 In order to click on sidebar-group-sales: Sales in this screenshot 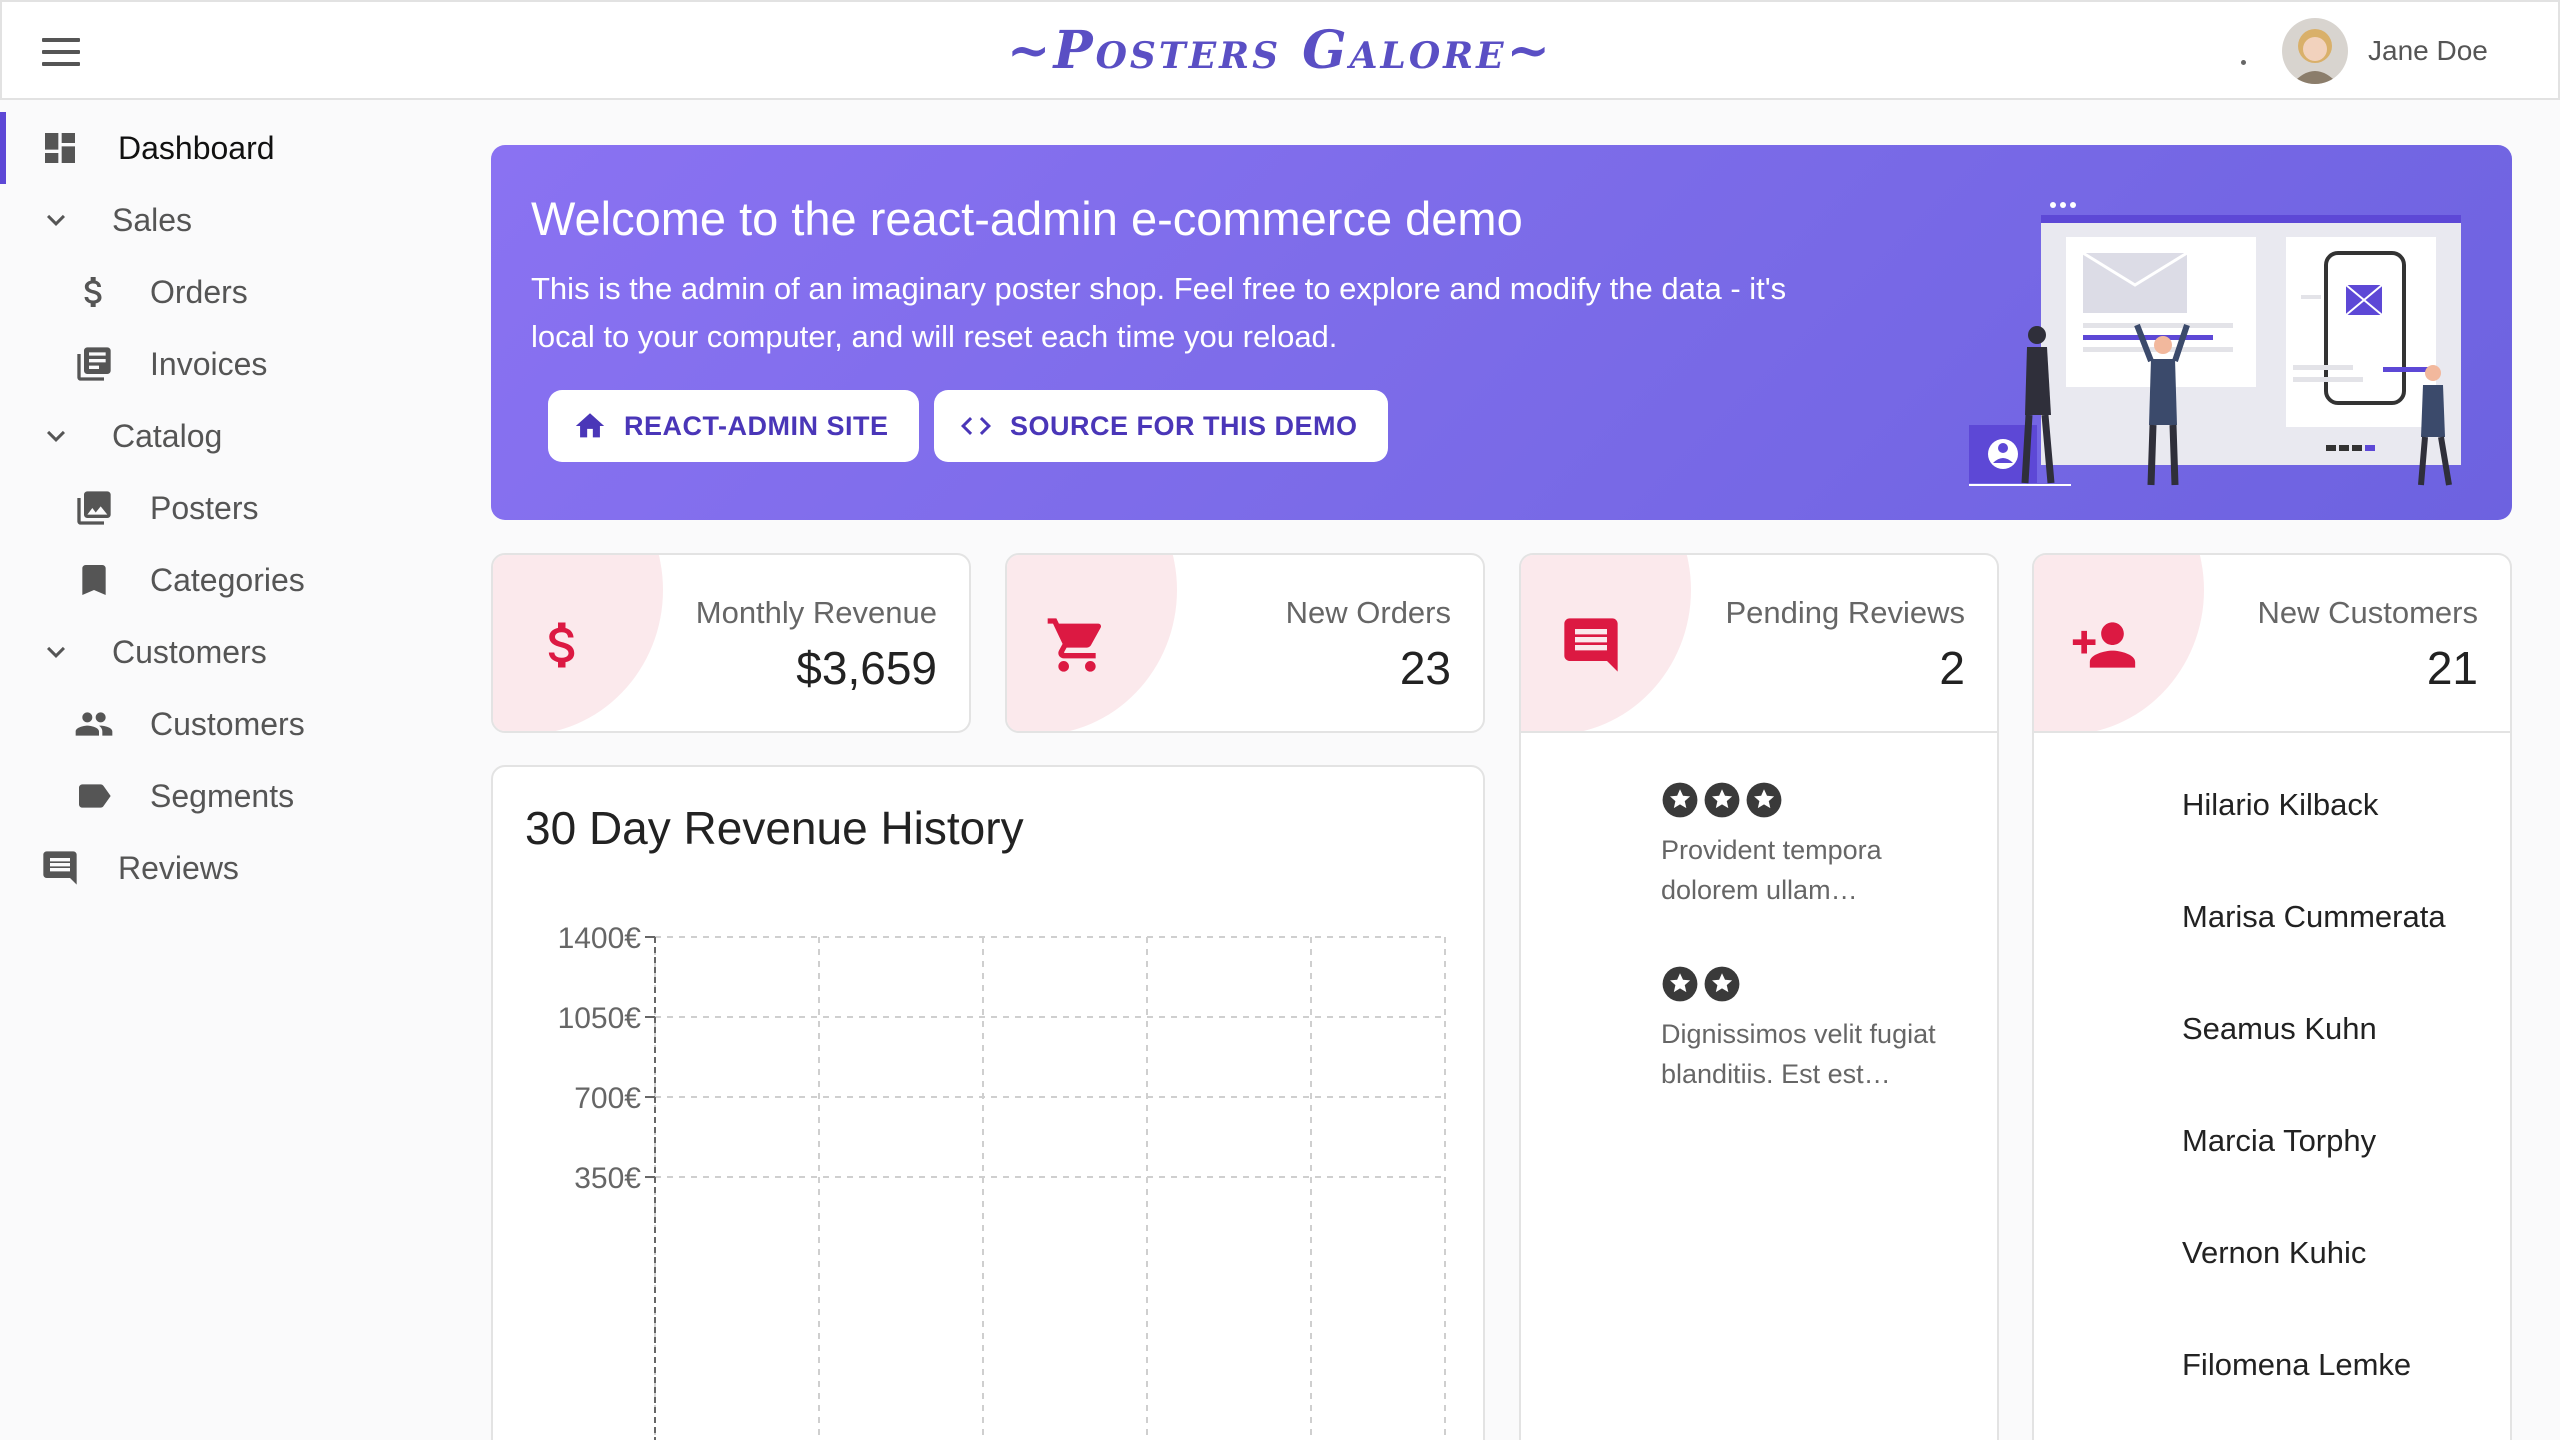, I will do `click(235, 220)`.